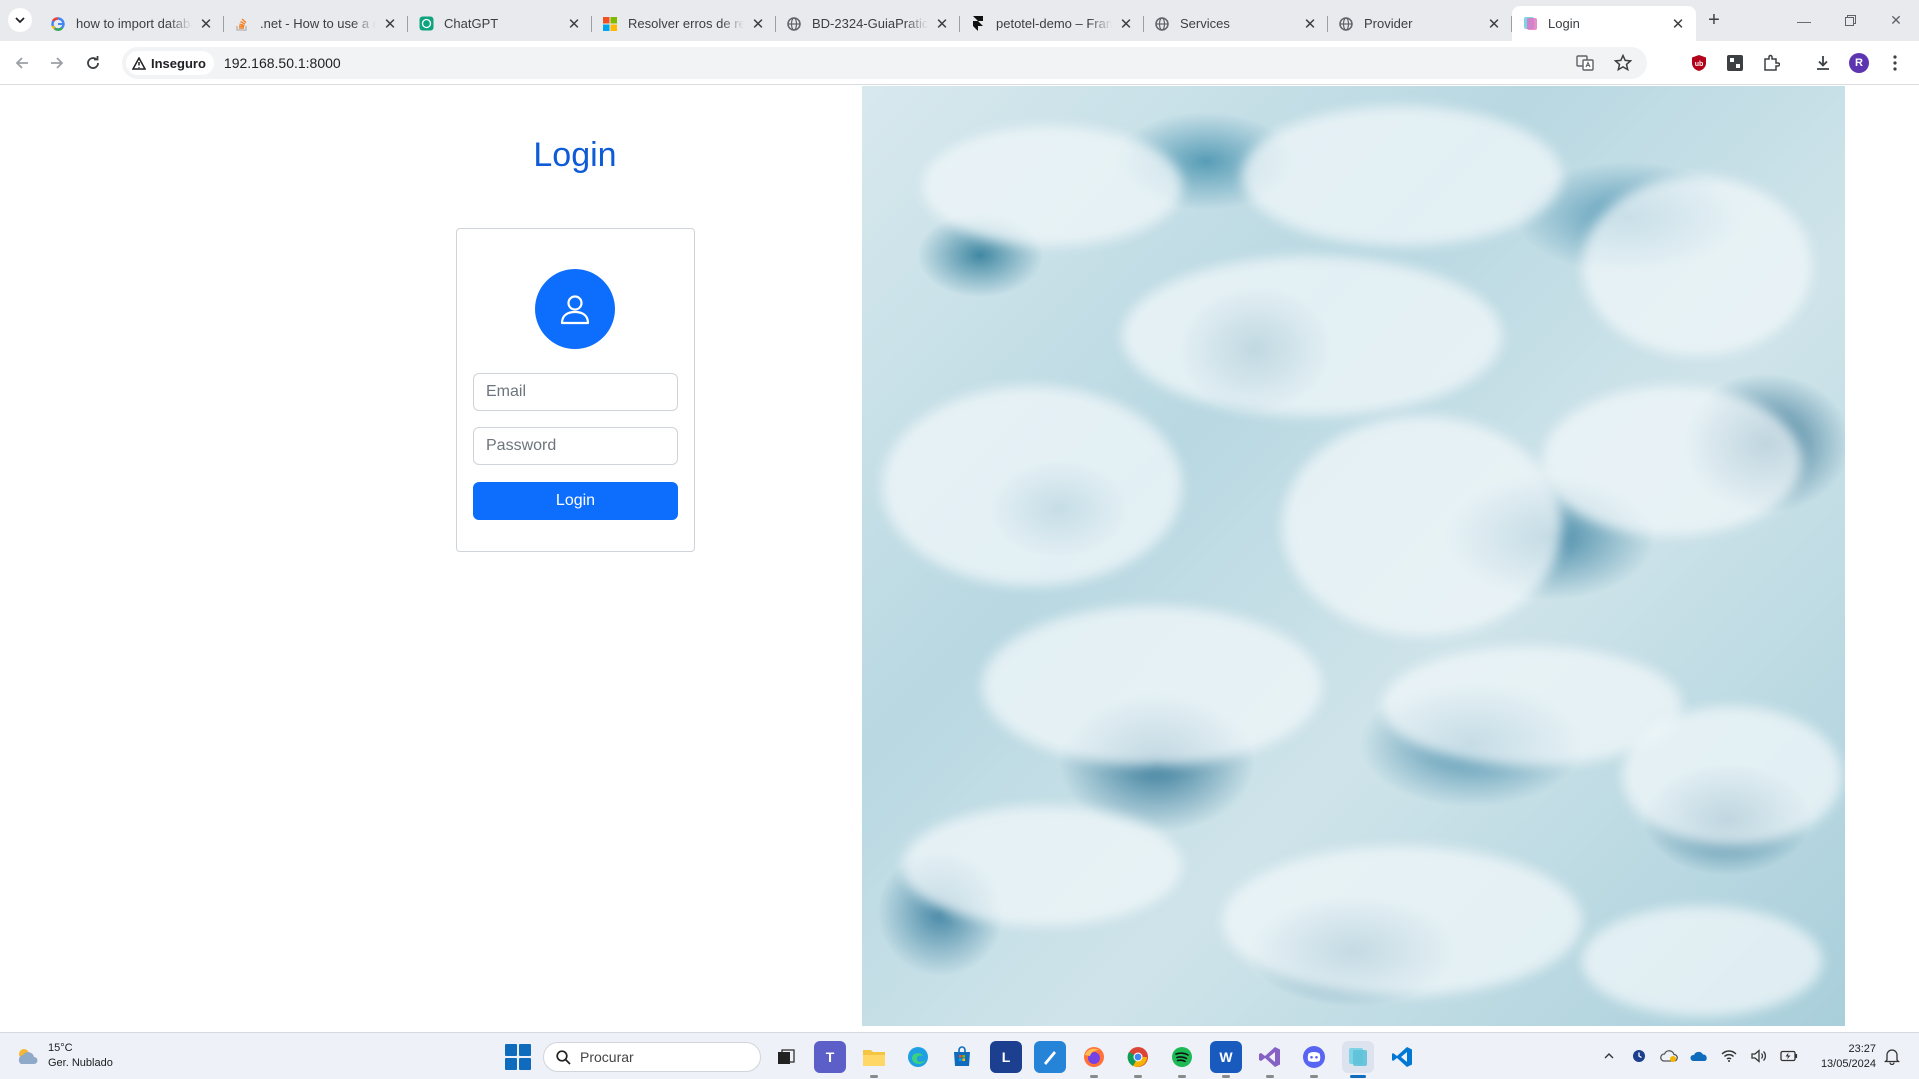 The image size is (1919, 1079). I want to click on lens-app-icon: L, so click(1006, 1057).